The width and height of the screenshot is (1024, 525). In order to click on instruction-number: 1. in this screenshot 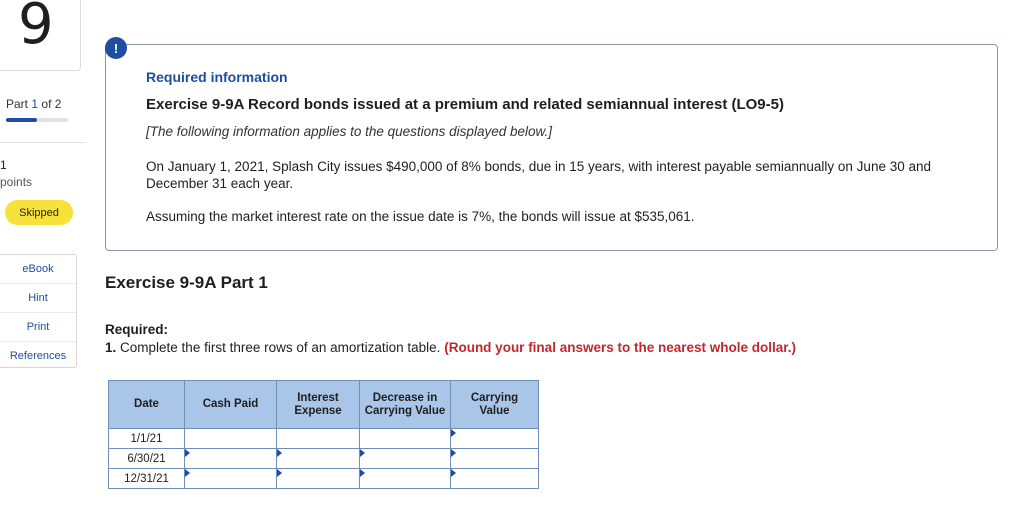, I will do `click(111, 347)`.